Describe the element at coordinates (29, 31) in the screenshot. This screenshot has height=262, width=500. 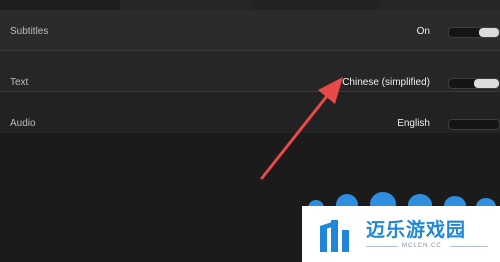
I see `subtitles-label: Subtitles` at that location.